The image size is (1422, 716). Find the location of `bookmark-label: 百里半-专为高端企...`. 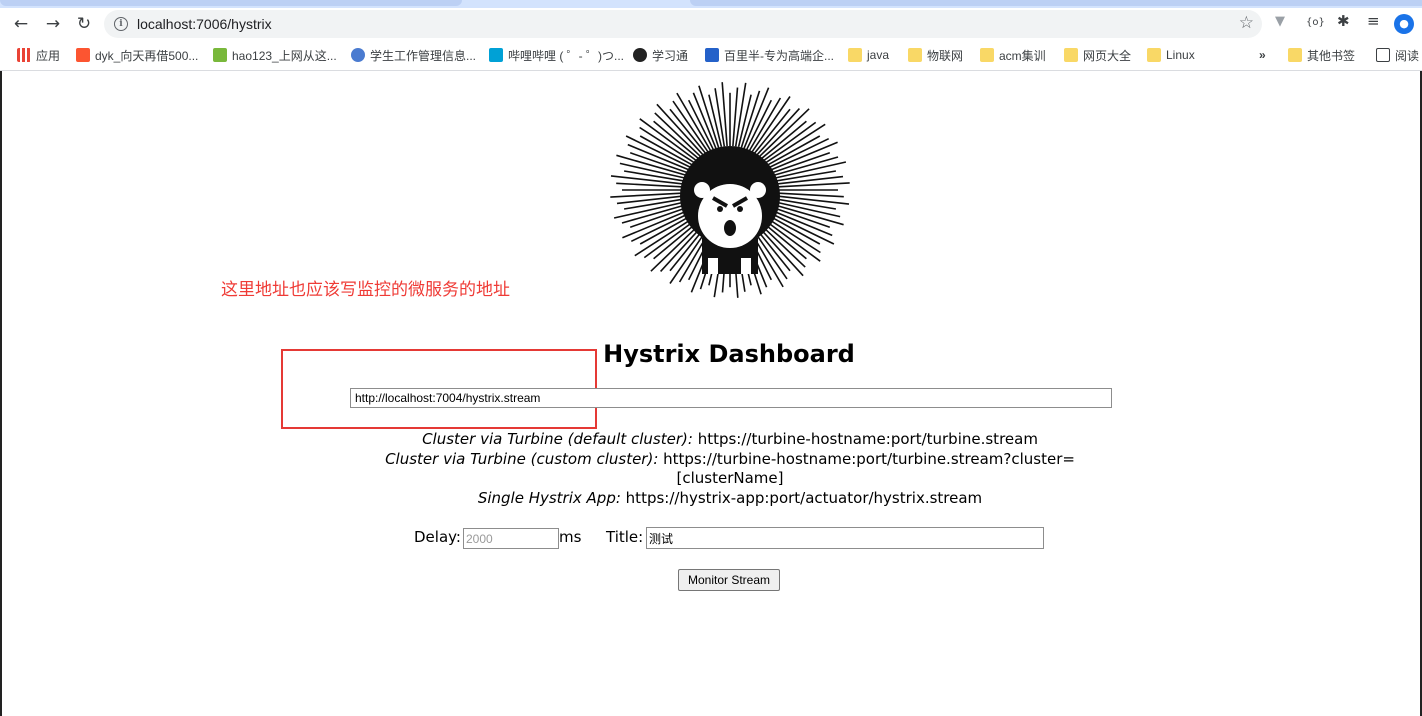

bookmark-label: 百里半-专为高端企... is located at coordinates (779, 55).